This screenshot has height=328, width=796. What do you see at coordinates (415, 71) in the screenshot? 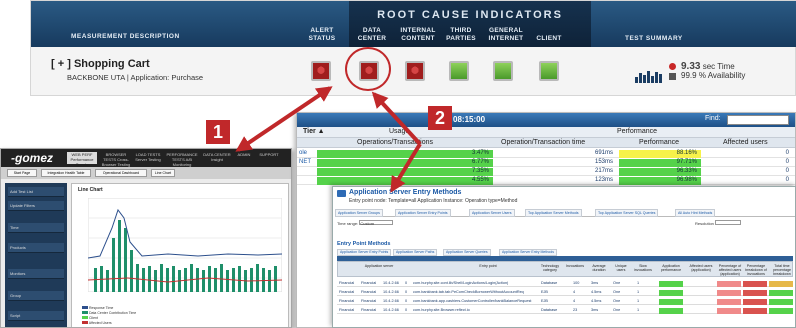
I see `internal-content-indicator` at bounding box center [415, 71].